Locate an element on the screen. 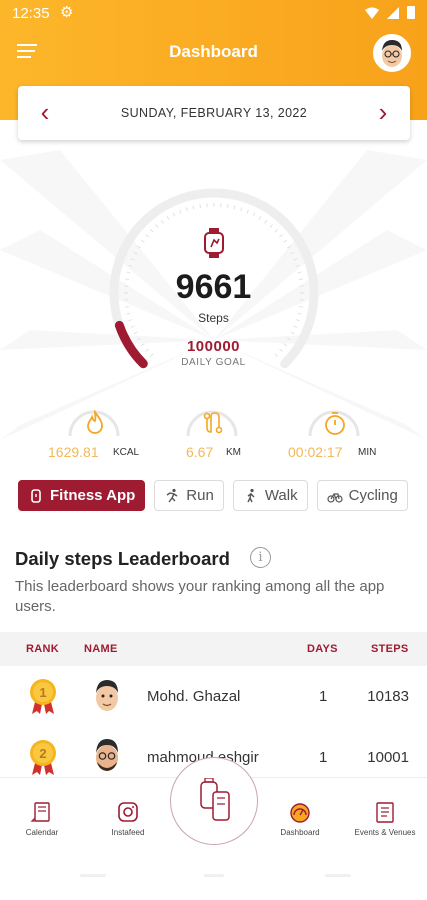 The width and height of the screenshot is (427, 900). filter-fitness-app-label: Fitness App is located at coordinates (93, 495).